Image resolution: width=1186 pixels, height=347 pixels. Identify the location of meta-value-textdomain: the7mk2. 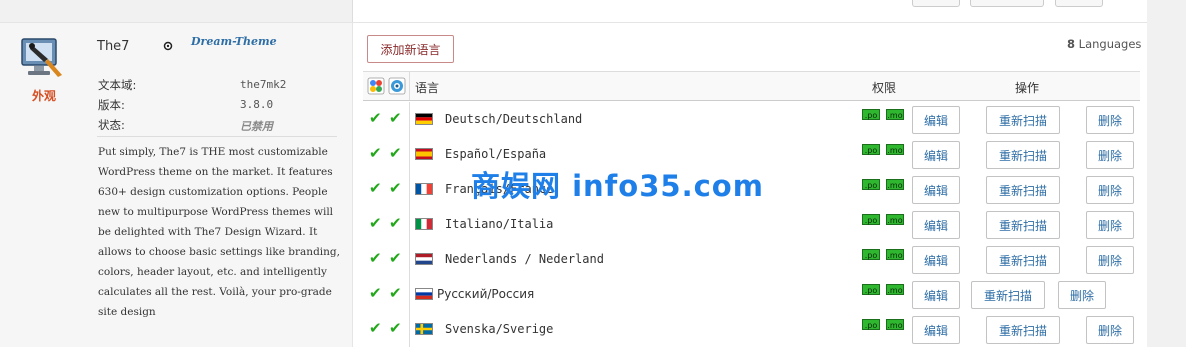
(263, 84).